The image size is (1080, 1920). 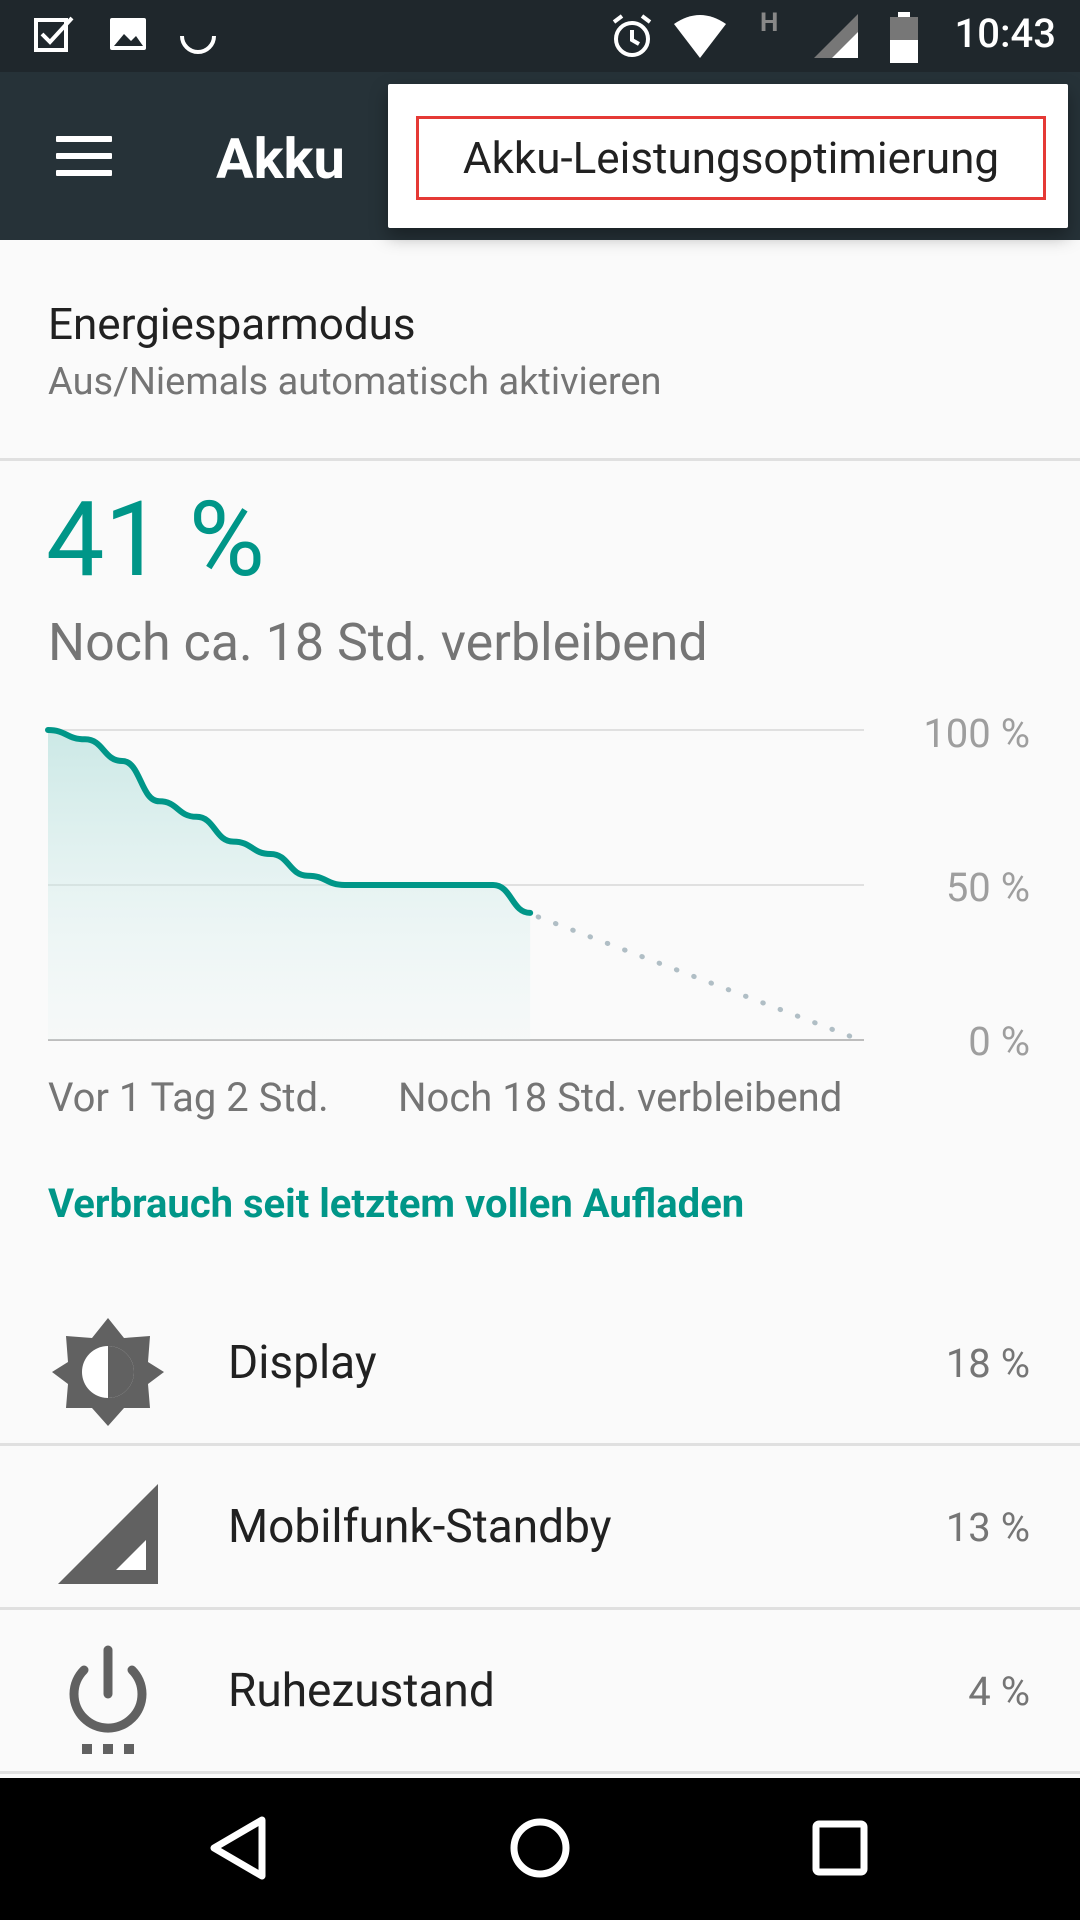 What do you see at coordinates (108, 1699) in the screenshot?
I see `idle-power-icon` at bounding box center [108, 1699].